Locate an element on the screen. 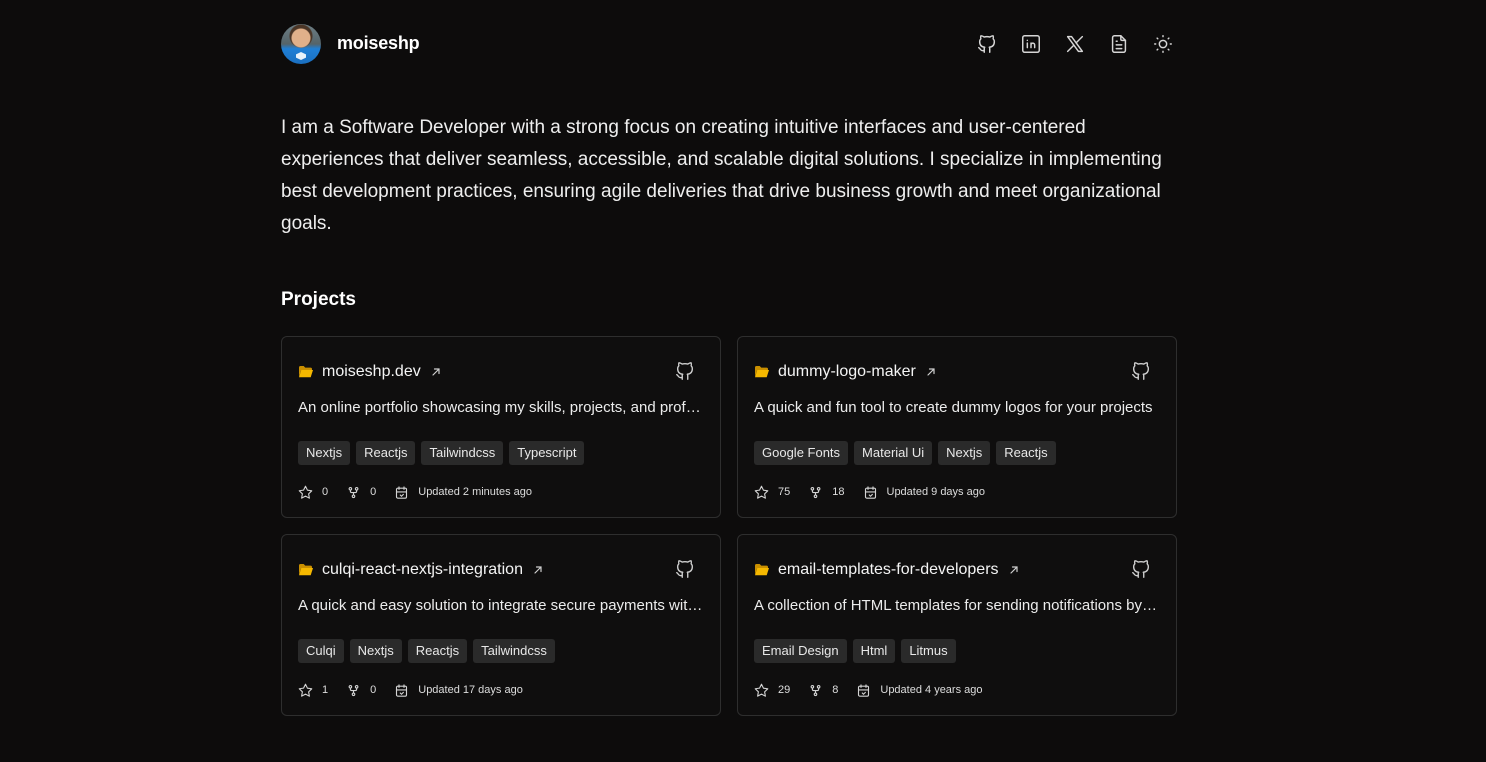 This screenshot has width=1486, height=762. stars: 0 is located at coordinates (313, 492).